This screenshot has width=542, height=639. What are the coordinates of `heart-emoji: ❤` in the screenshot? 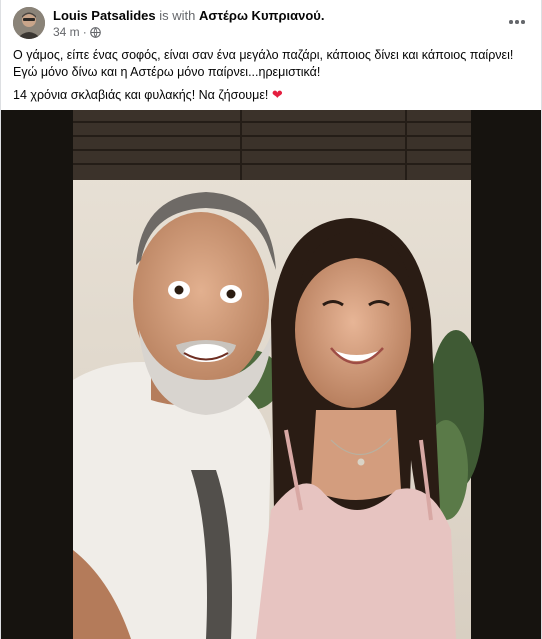 It's located at (277, 94).